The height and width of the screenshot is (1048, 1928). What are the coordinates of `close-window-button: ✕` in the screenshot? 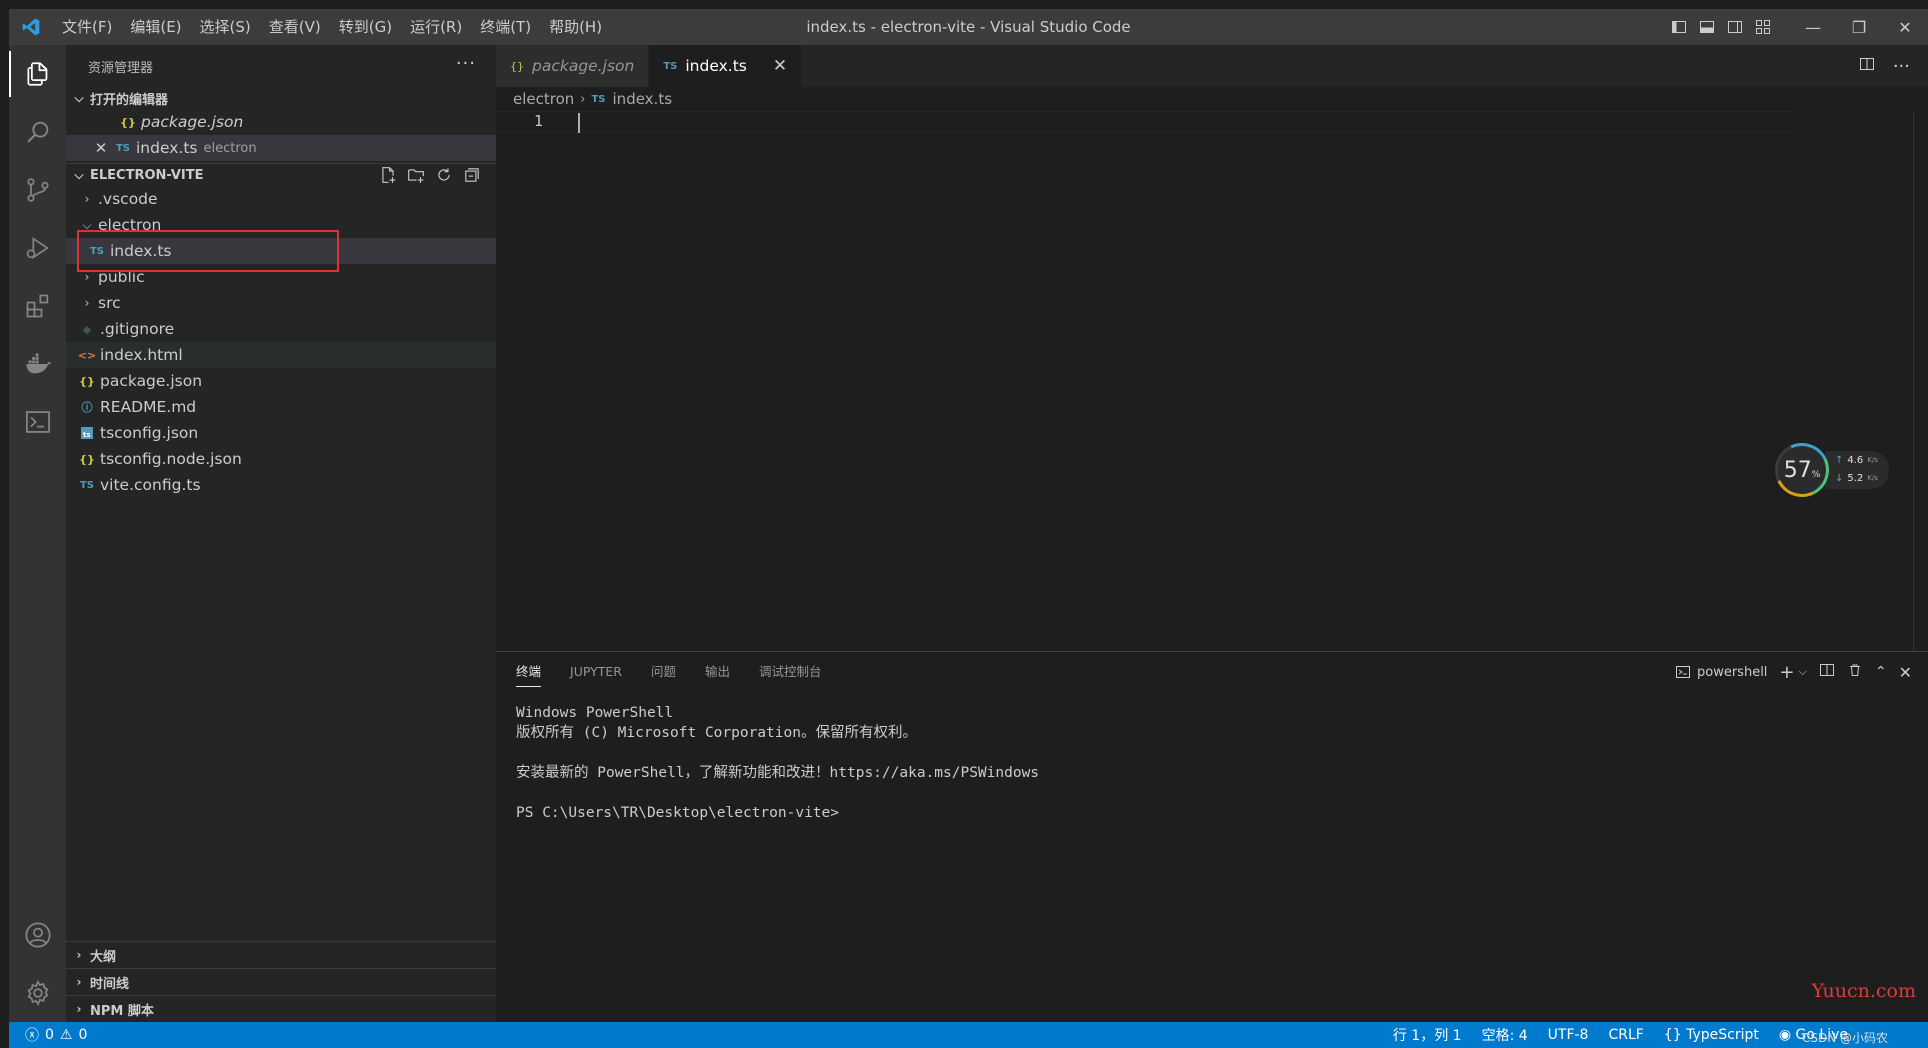 It's located at (1905, 27).